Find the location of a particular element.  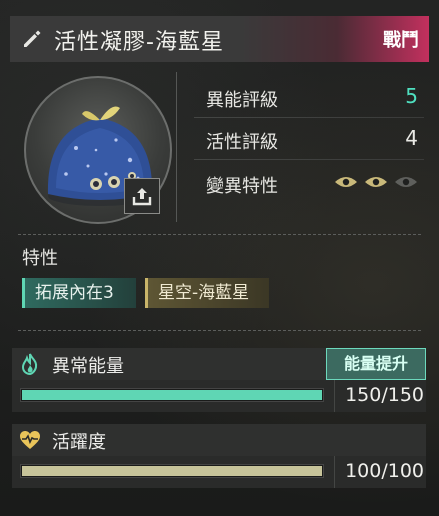

trait-chip: 星空-海藍星 is located at coordinates (207, 293).